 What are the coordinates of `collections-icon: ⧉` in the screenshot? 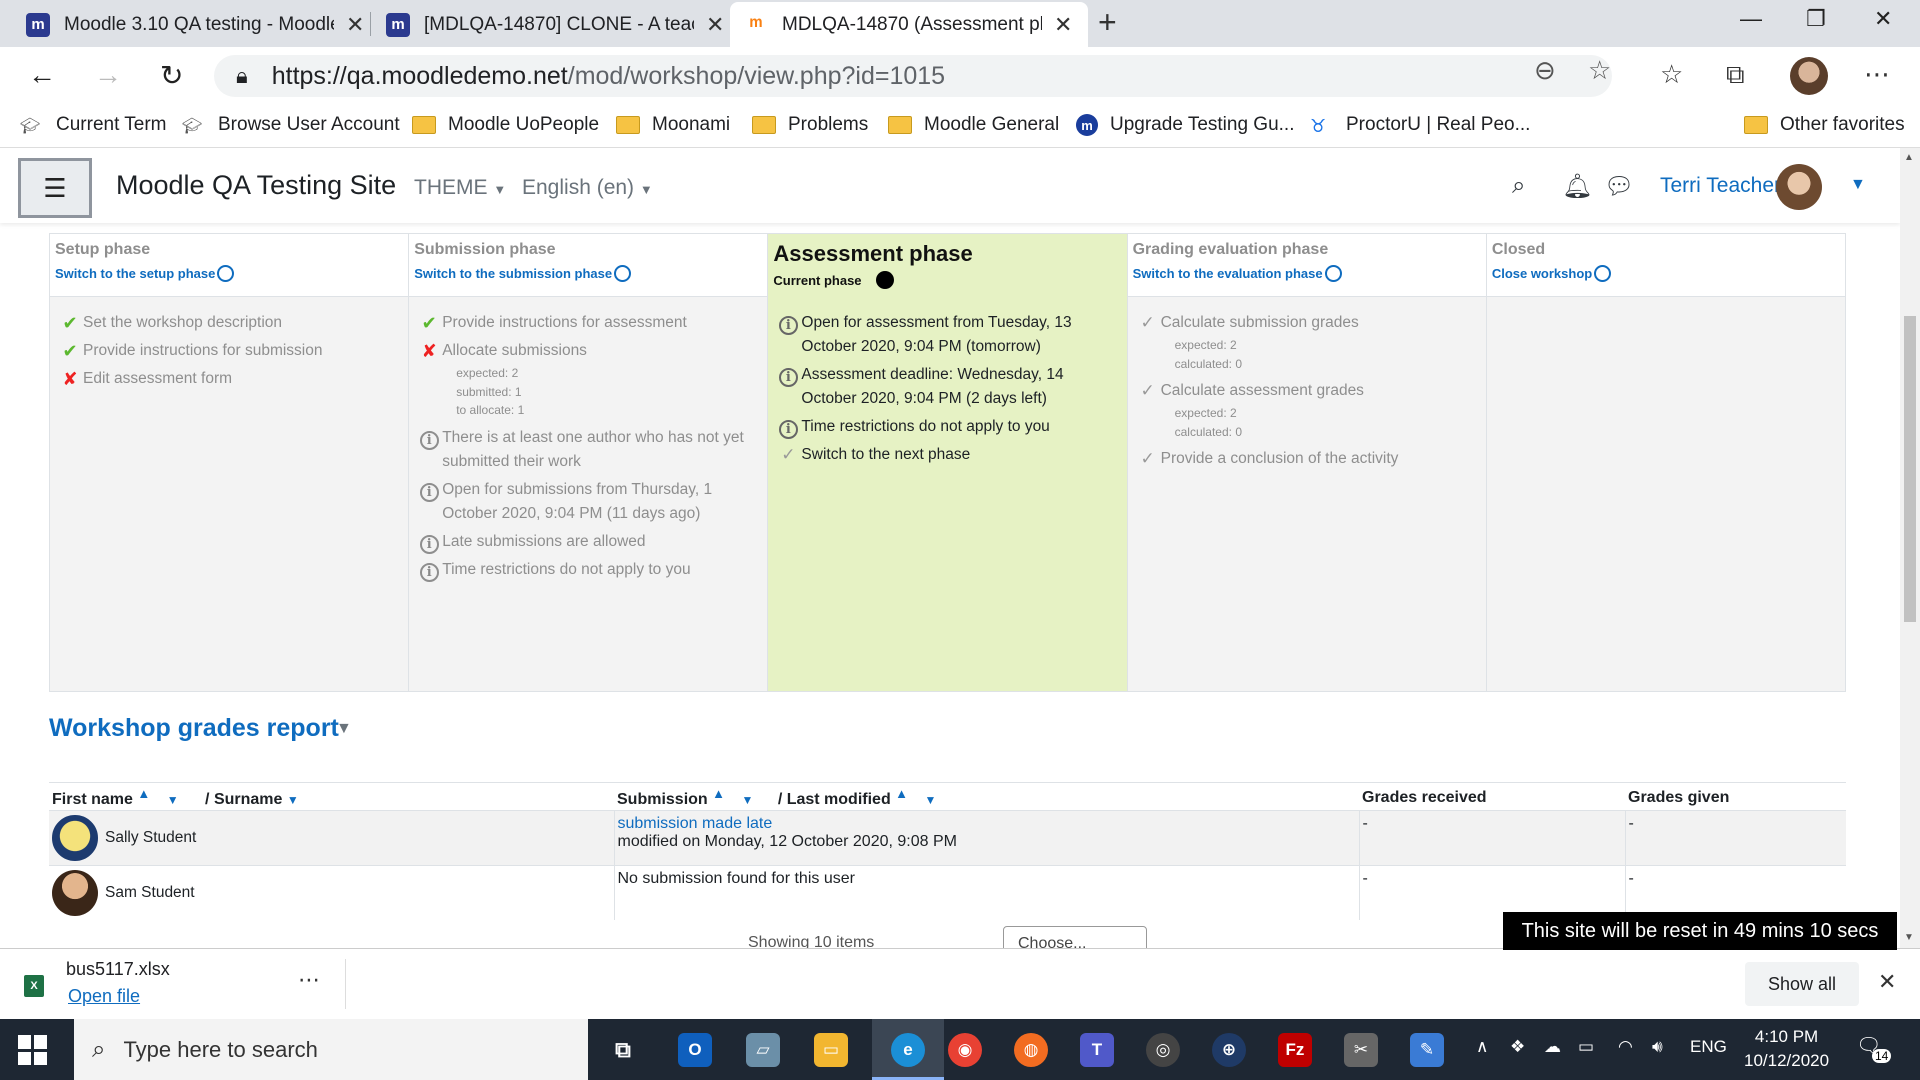 It's located at (1735, 75).